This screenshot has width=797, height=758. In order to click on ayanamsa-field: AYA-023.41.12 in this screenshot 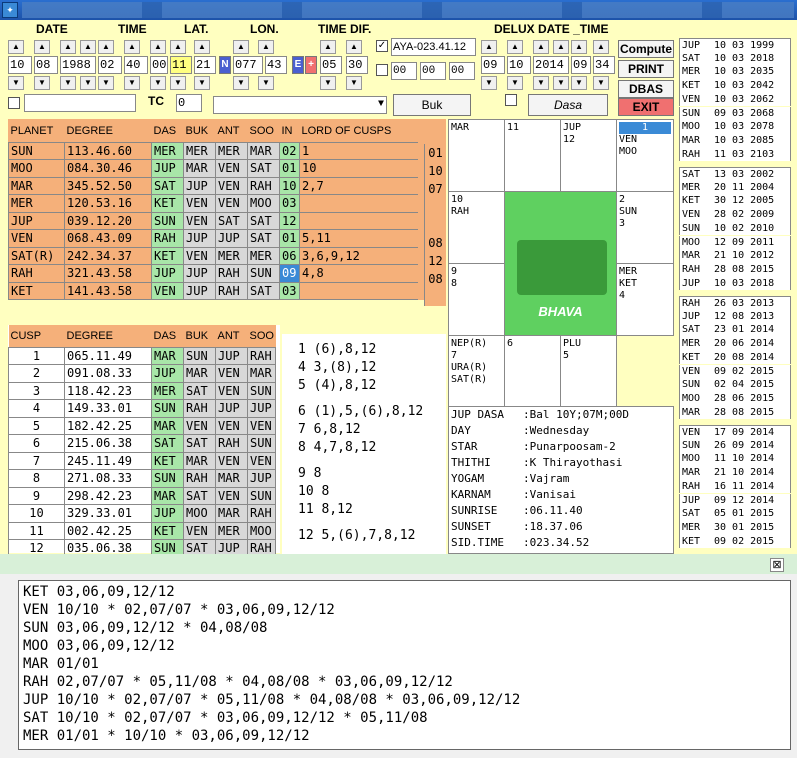, I will do `click(433, 47)`.